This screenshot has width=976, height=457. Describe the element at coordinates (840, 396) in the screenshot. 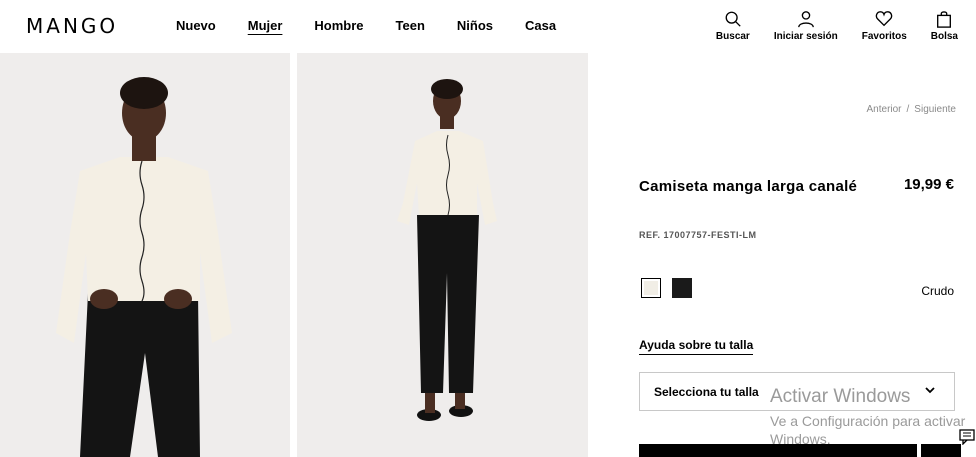

I see `watermark-title: Activar Windows` at that location.